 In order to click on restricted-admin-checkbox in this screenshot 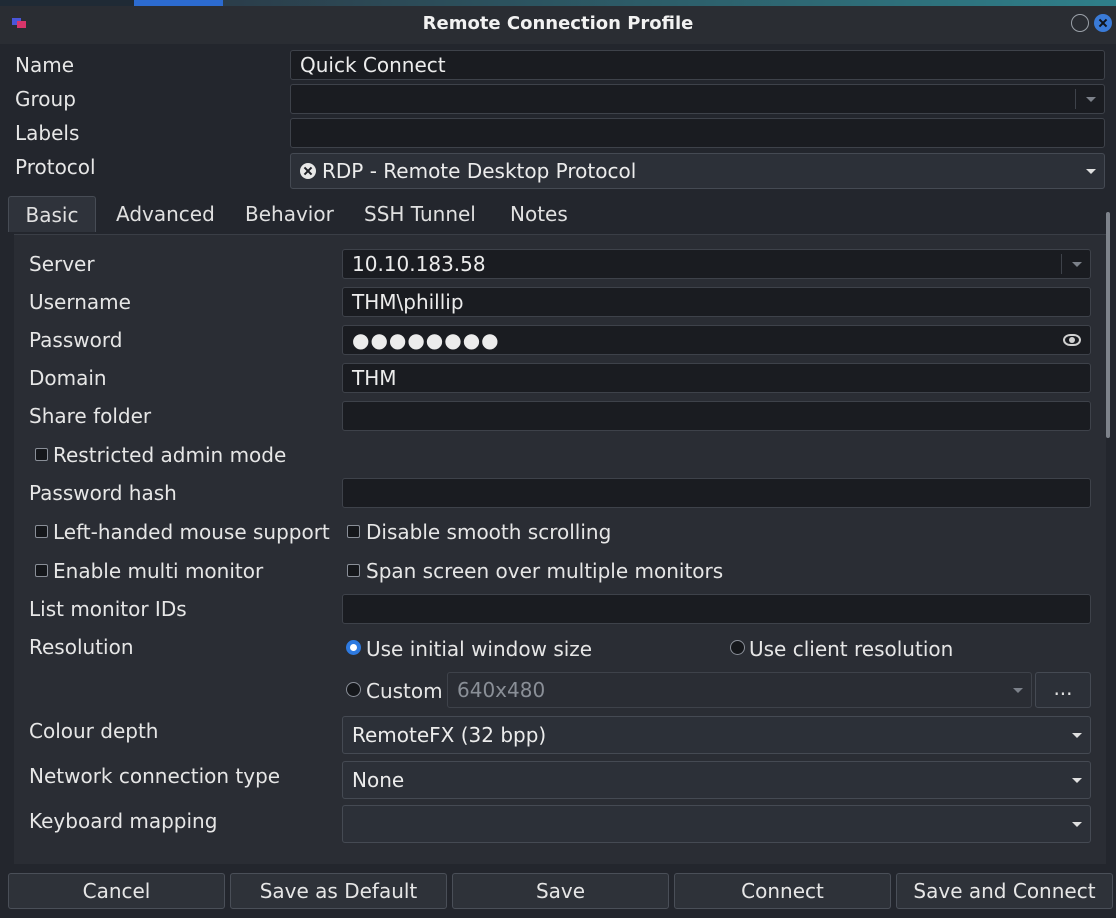, I will do `click(41, 454)`.